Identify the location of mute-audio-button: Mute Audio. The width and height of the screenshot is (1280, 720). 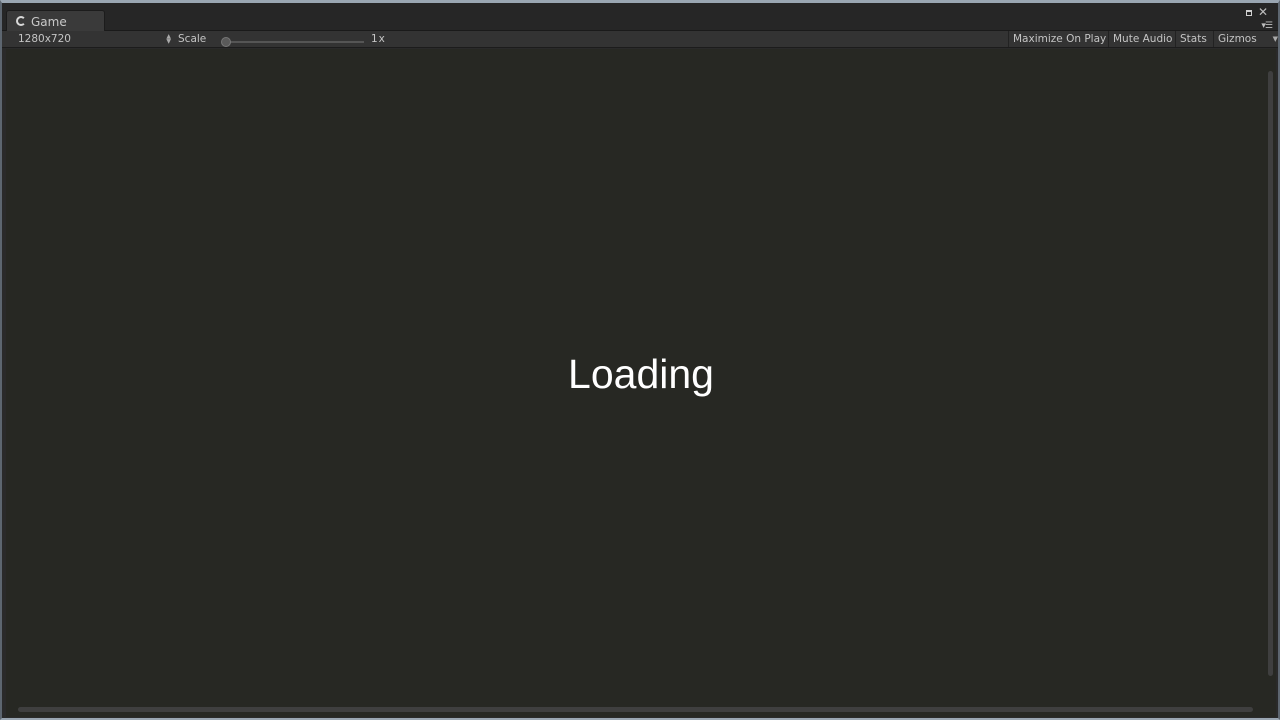
(1142, 39).